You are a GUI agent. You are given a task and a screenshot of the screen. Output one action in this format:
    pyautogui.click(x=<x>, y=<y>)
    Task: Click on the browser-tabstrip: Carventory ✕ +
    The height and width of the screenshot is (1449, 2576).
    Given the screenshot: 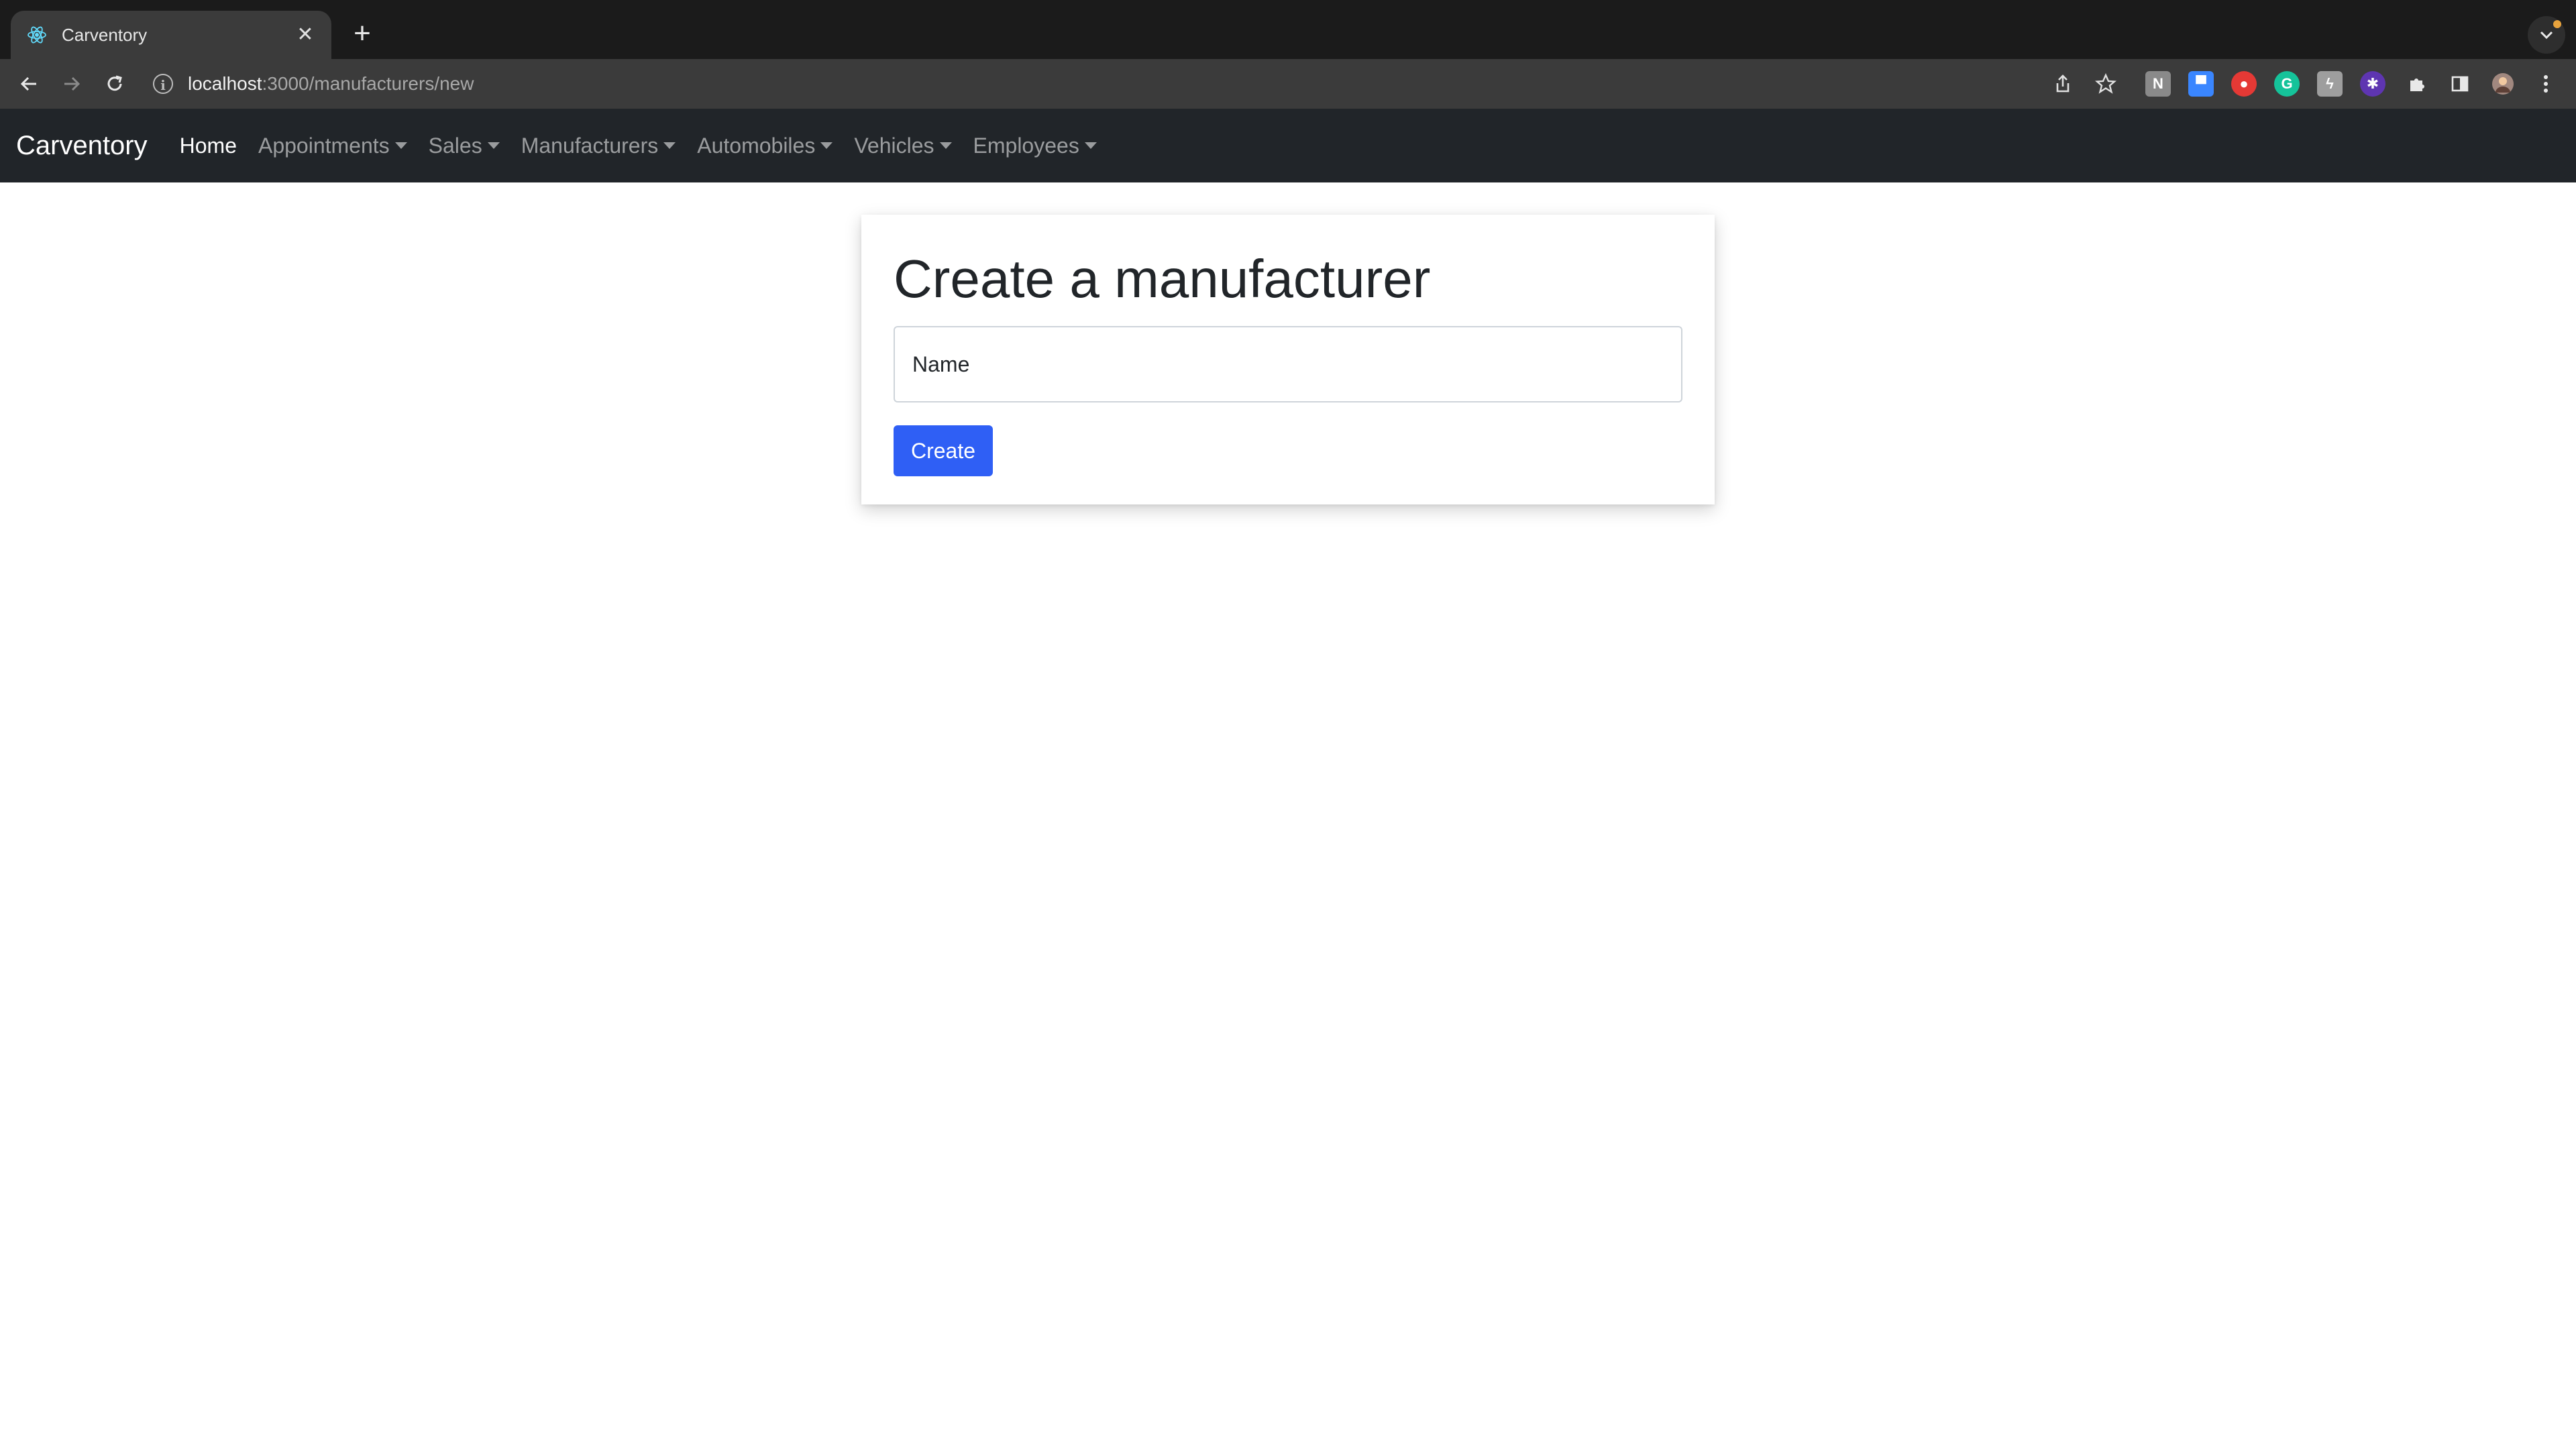 What is the action you would take?
    pyautogui.click(x=1288, y=29)
    